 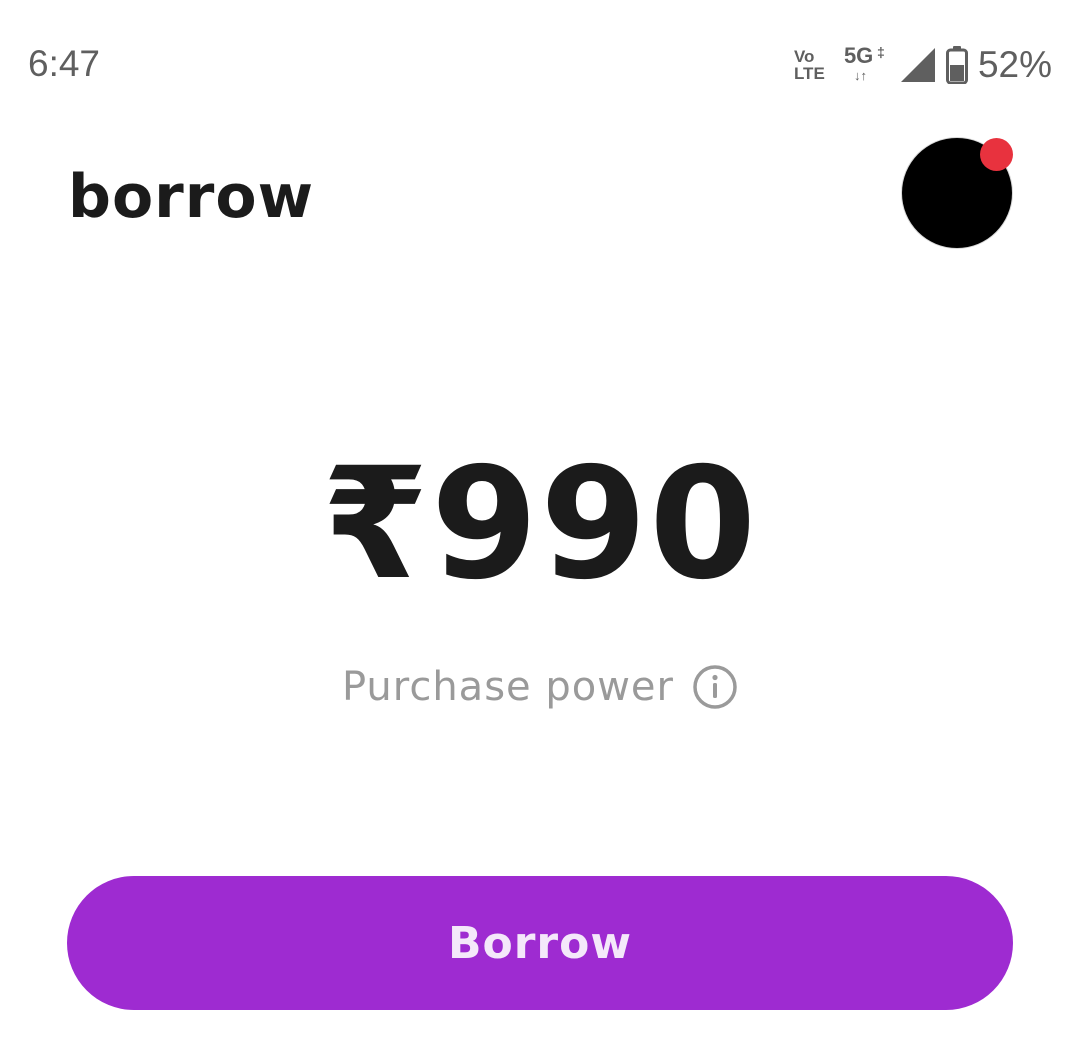 What do you see at coordinates (809, 73) in the screenshot?
I see `volte-bottom-label: LTE` at bounding box center [809, 73].